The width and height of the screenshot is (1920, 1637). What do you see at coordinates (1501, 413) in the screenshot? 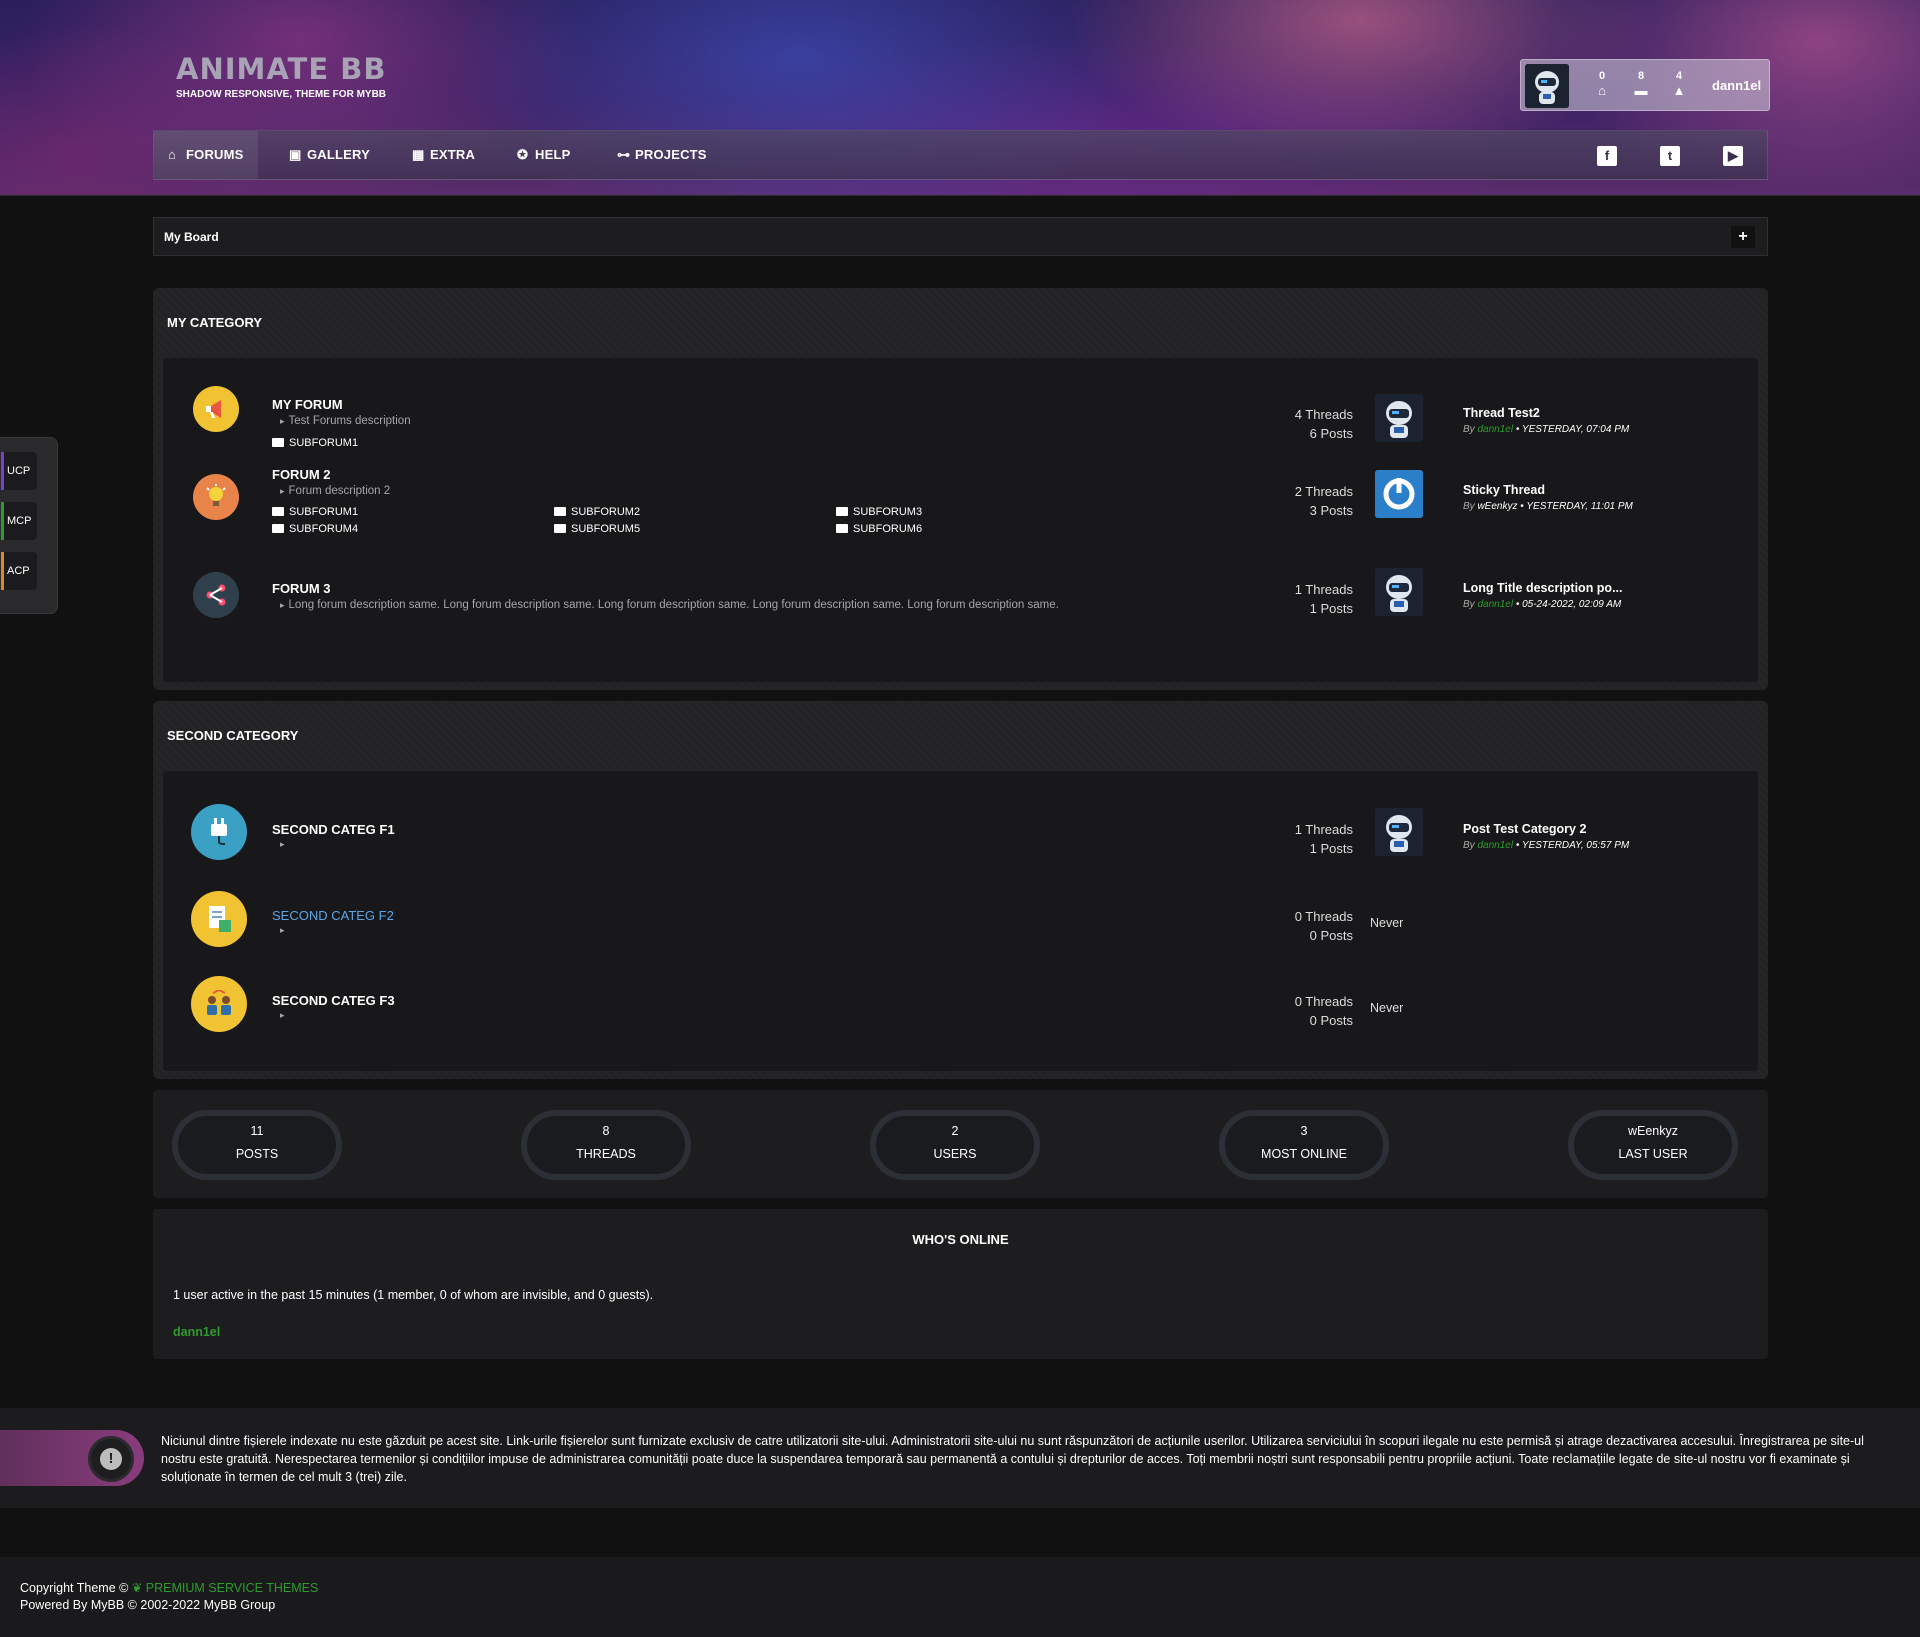
I see `last-post-title: Thread Test2` at bounding box center [1501, 413].